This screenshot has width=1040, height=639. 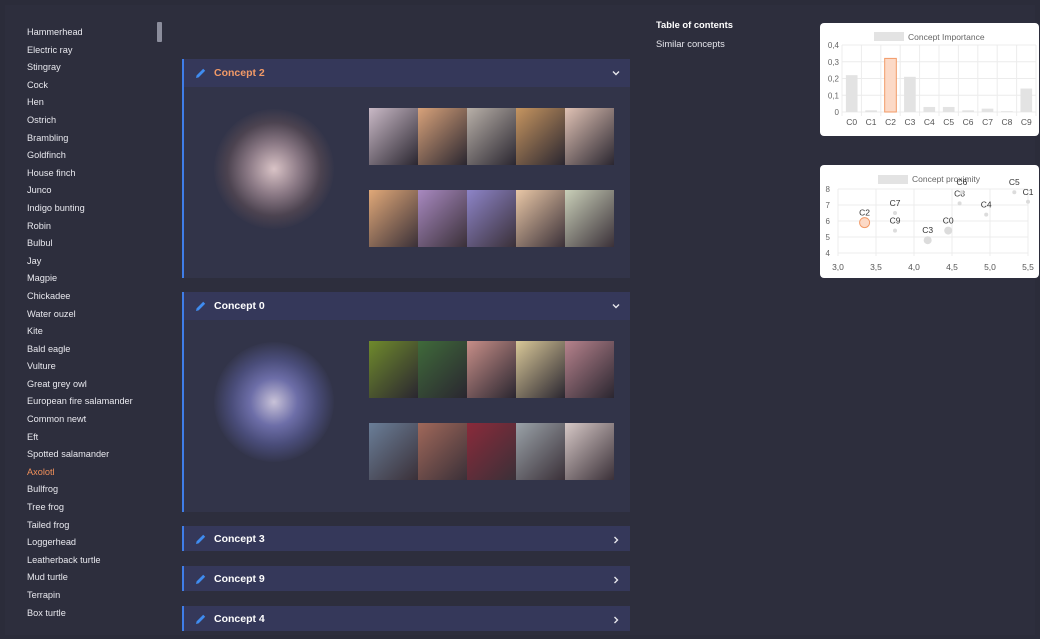 What do you see at coordinates (1028, 192) in the screenshot?
I see `point-label: C1` at bounding box center [1028, 192].